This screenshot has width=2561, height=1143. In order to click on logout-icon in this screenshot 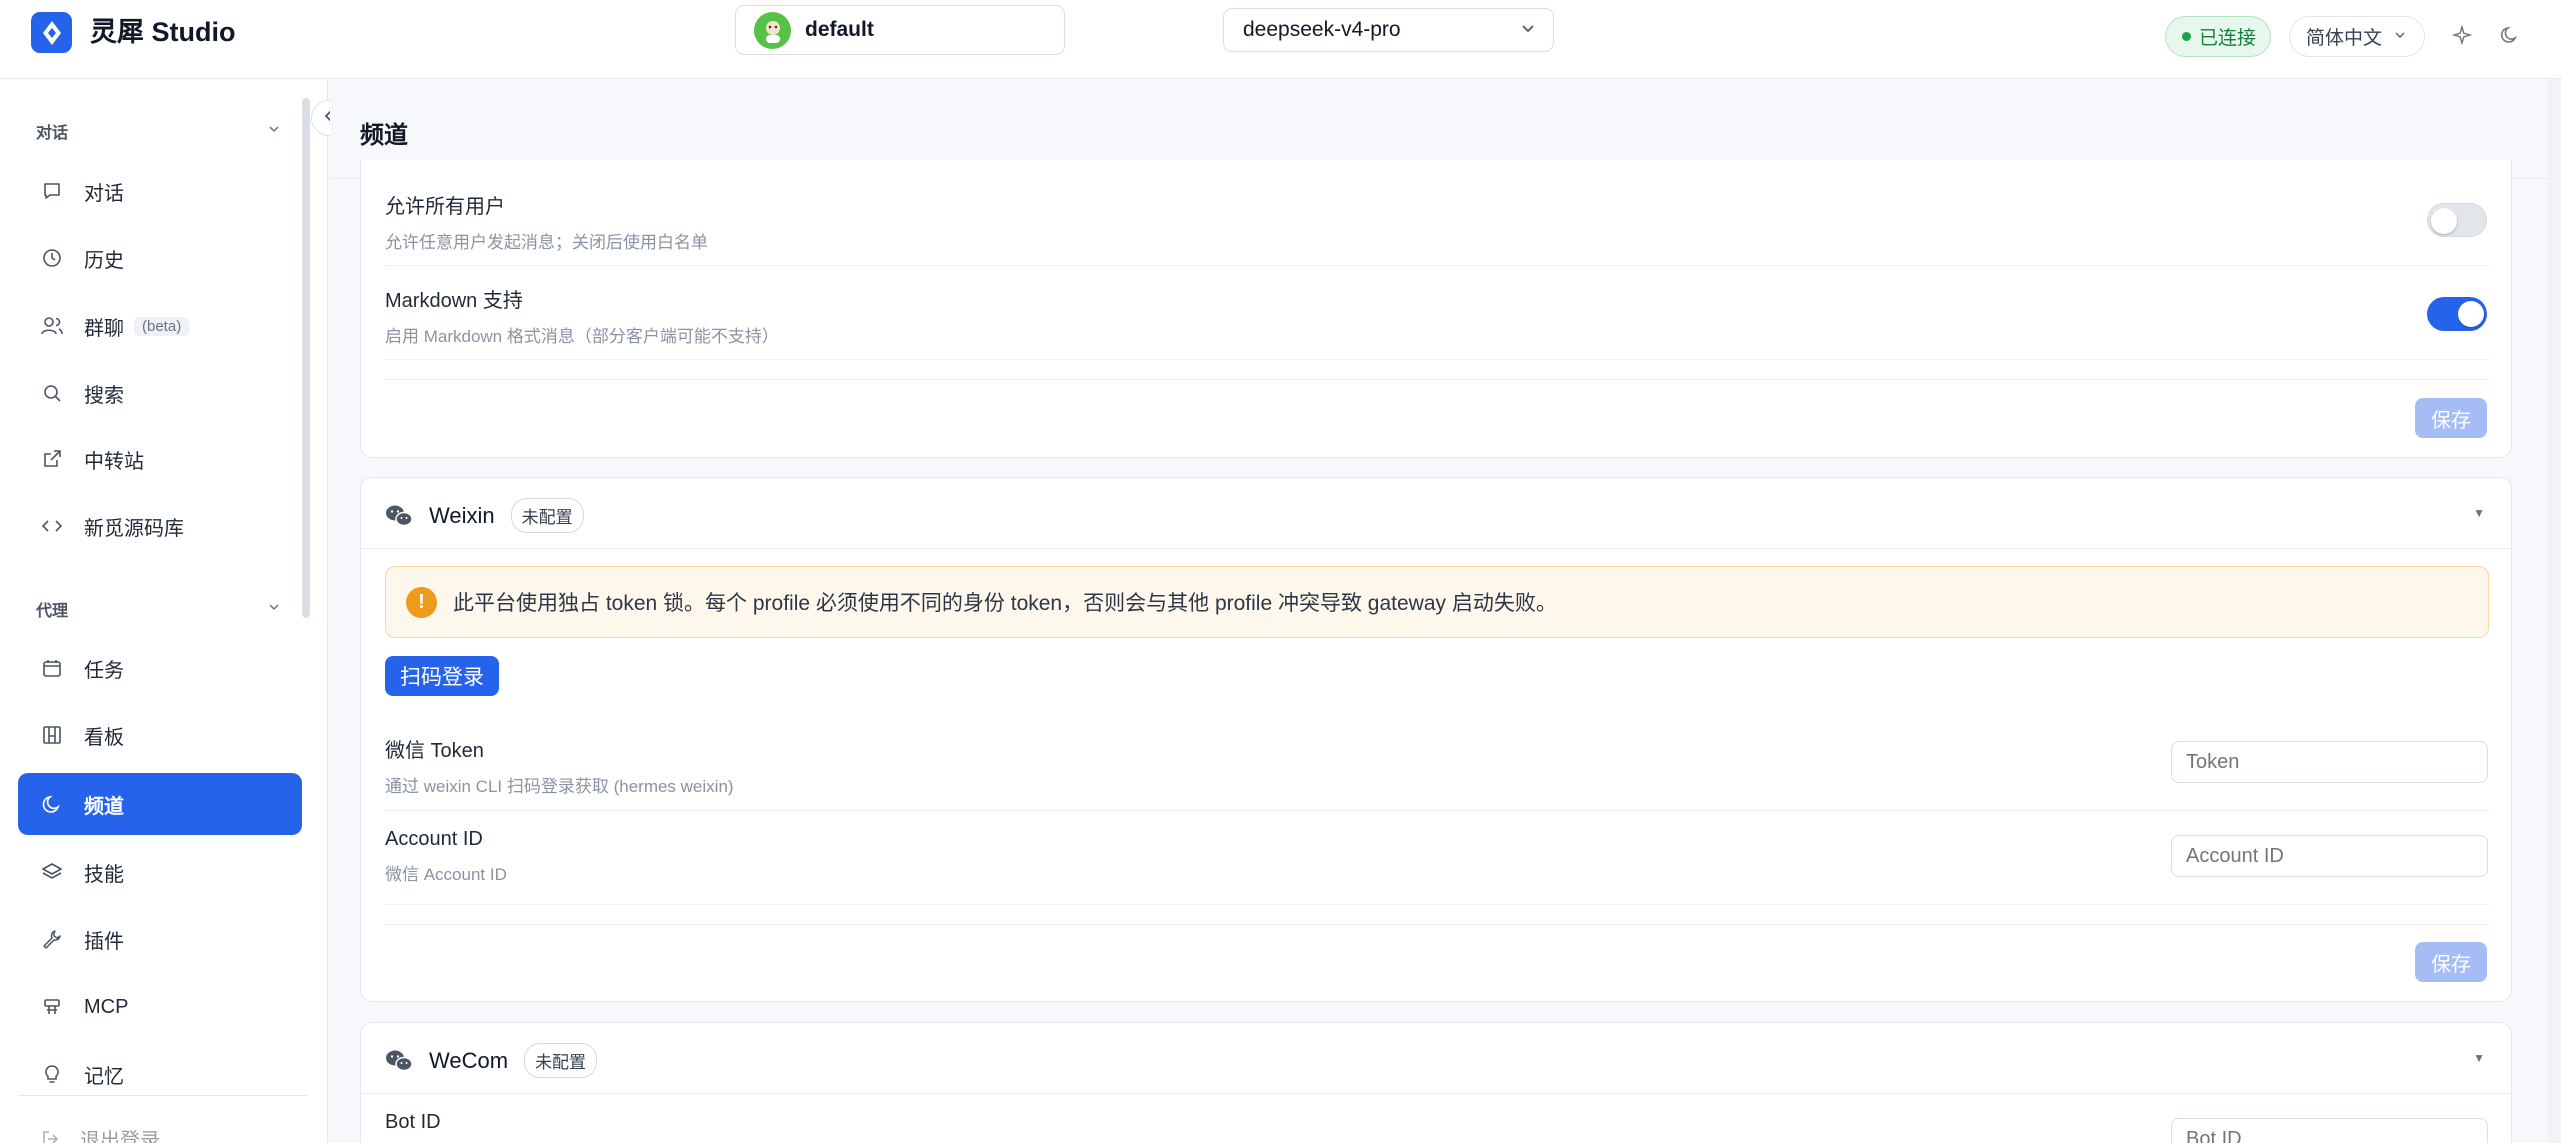, I will do `click(51, 1135)`.